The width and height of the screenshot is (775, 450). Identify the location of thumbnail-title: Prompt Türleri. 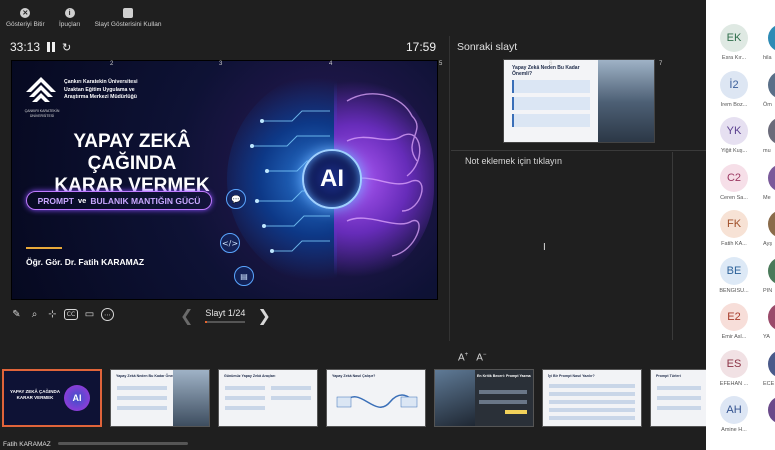
(668, 376).